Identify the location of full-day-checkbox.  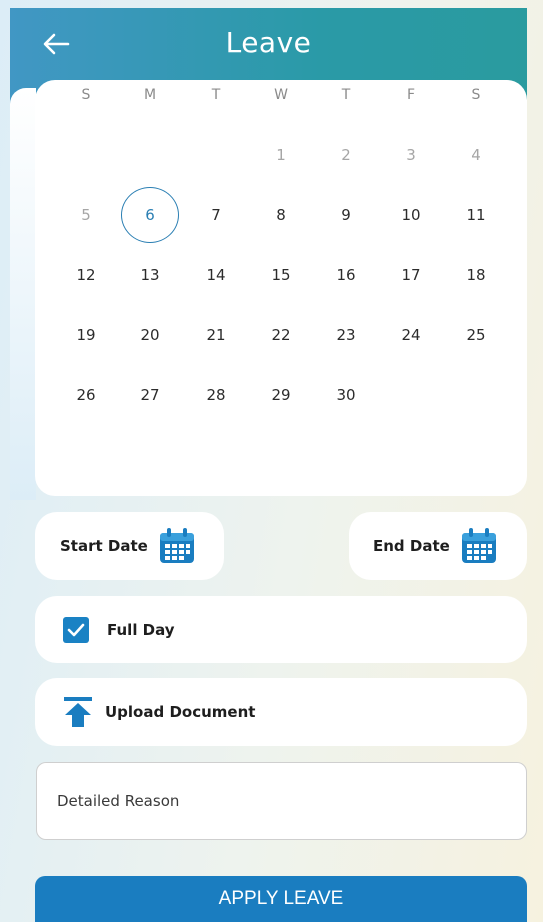
(76, 629).